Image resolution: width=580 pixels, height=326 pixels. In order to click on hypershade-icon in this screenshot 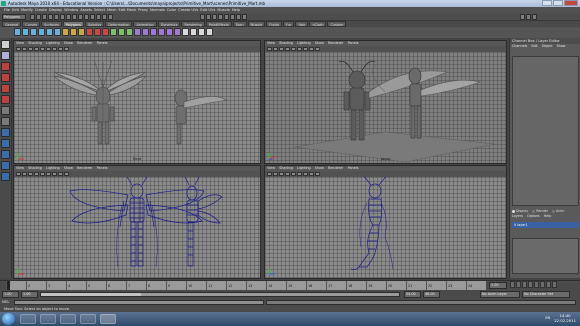, I will do `click(110, 17)`.